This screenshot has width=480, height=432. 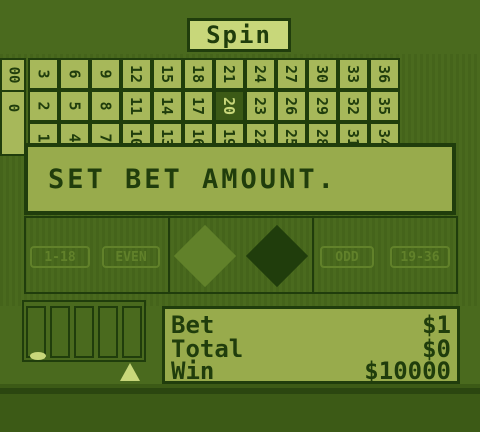 I want to click on number-label: 18, so click(x=198, y=74).